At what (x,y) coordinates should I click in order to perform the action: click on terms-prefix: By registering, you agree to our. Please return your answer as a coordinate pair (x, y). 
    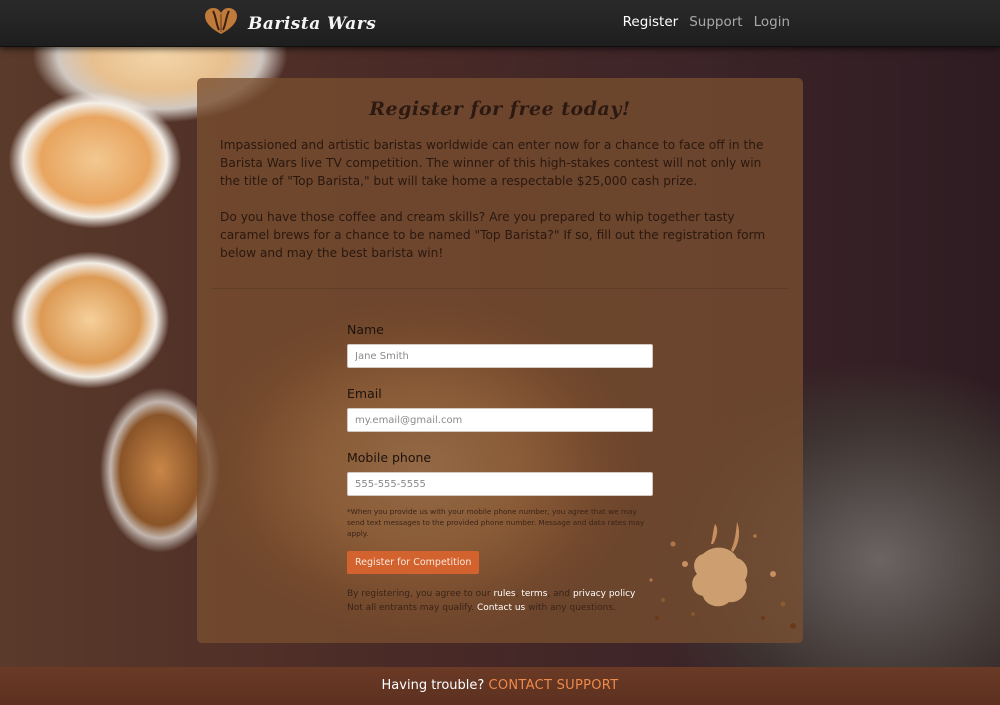
    Looking at the image, I should click on (419, 594).